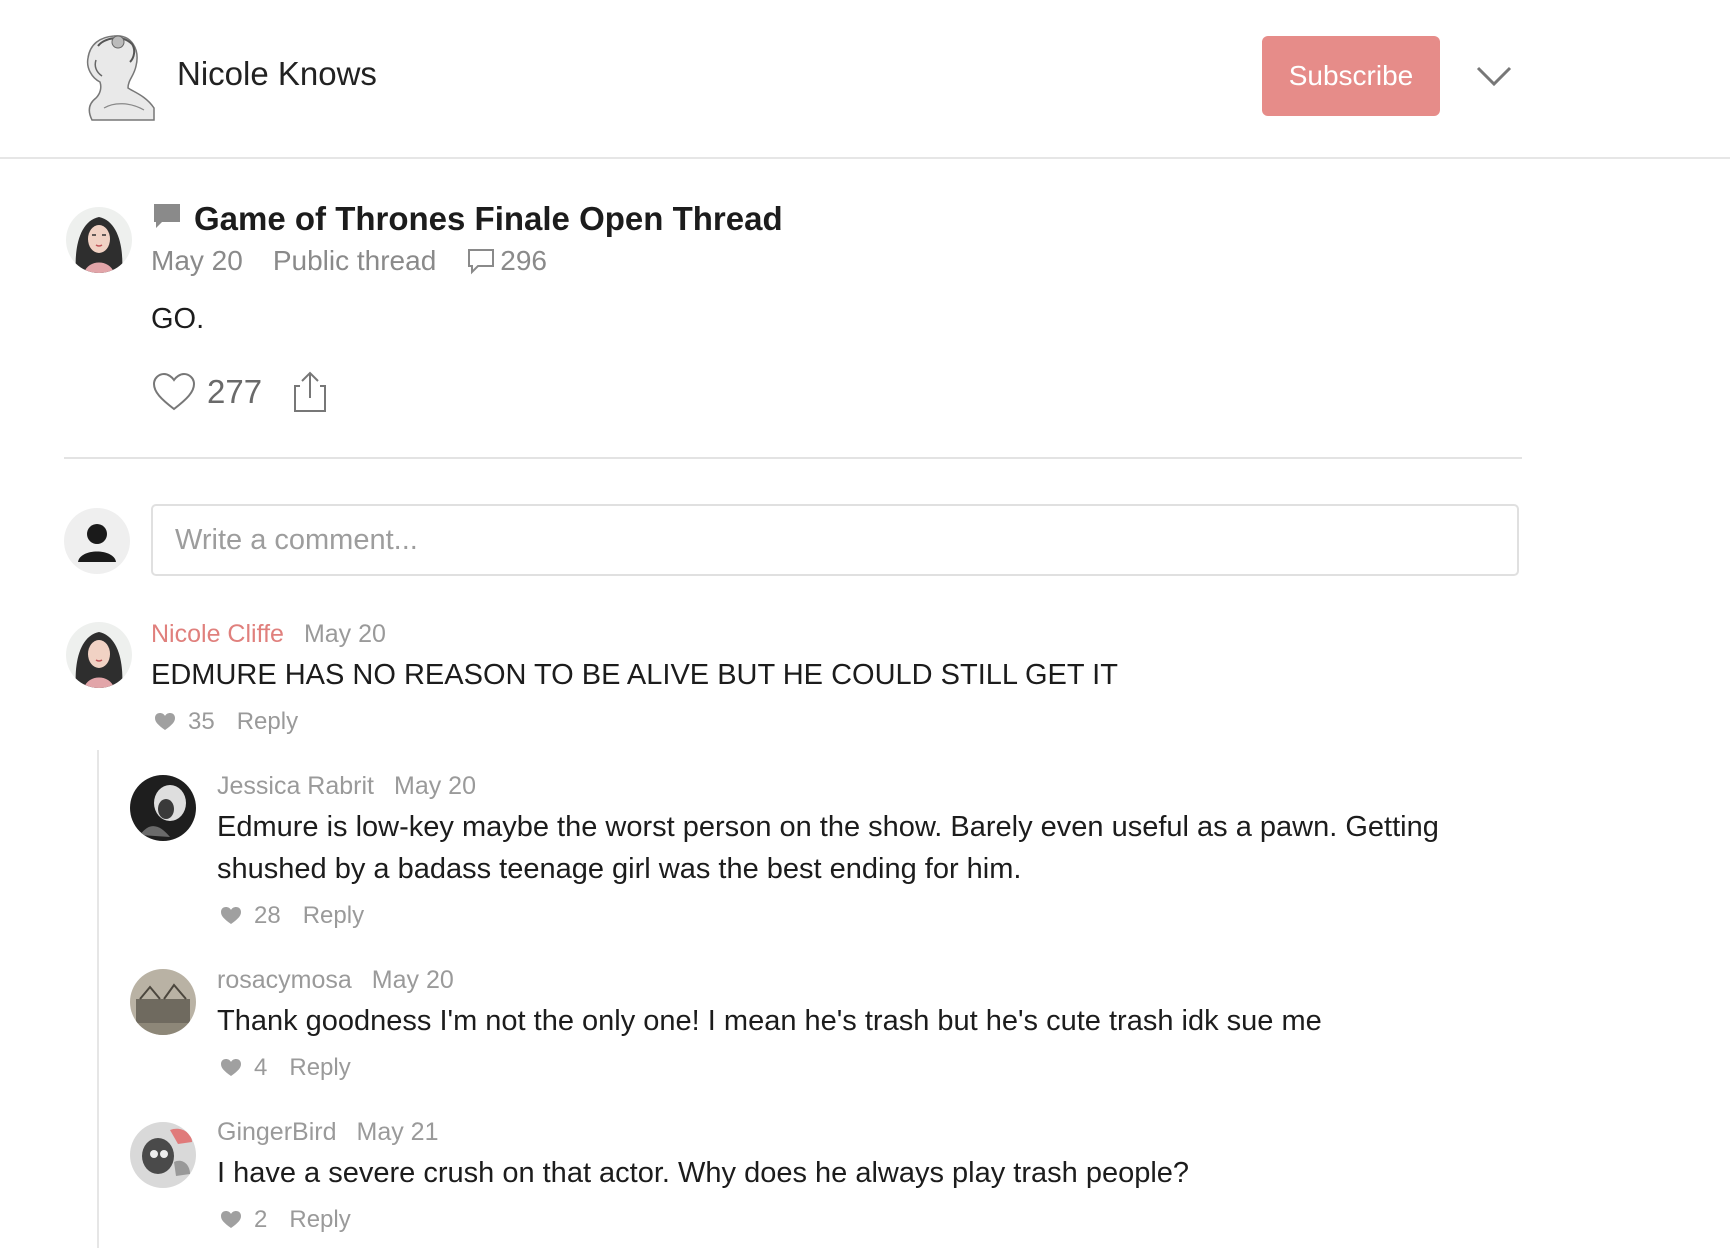 The image size is (1730, 1248). What do you see at coordinates (284, 980) in the screenshot?
I see `comment-author: rosacymosa` at bounding box center [284, 980].